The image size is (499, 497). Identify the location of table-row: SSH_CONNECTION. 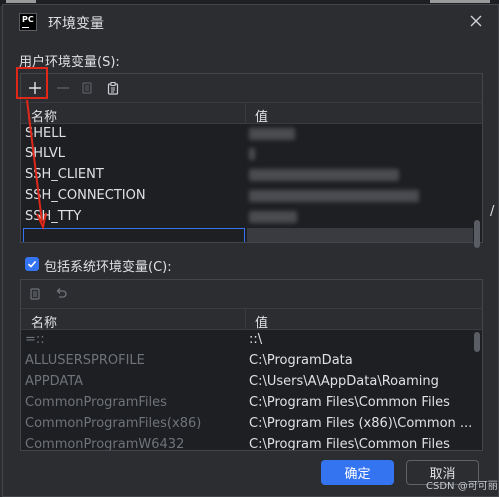
(251, 196).